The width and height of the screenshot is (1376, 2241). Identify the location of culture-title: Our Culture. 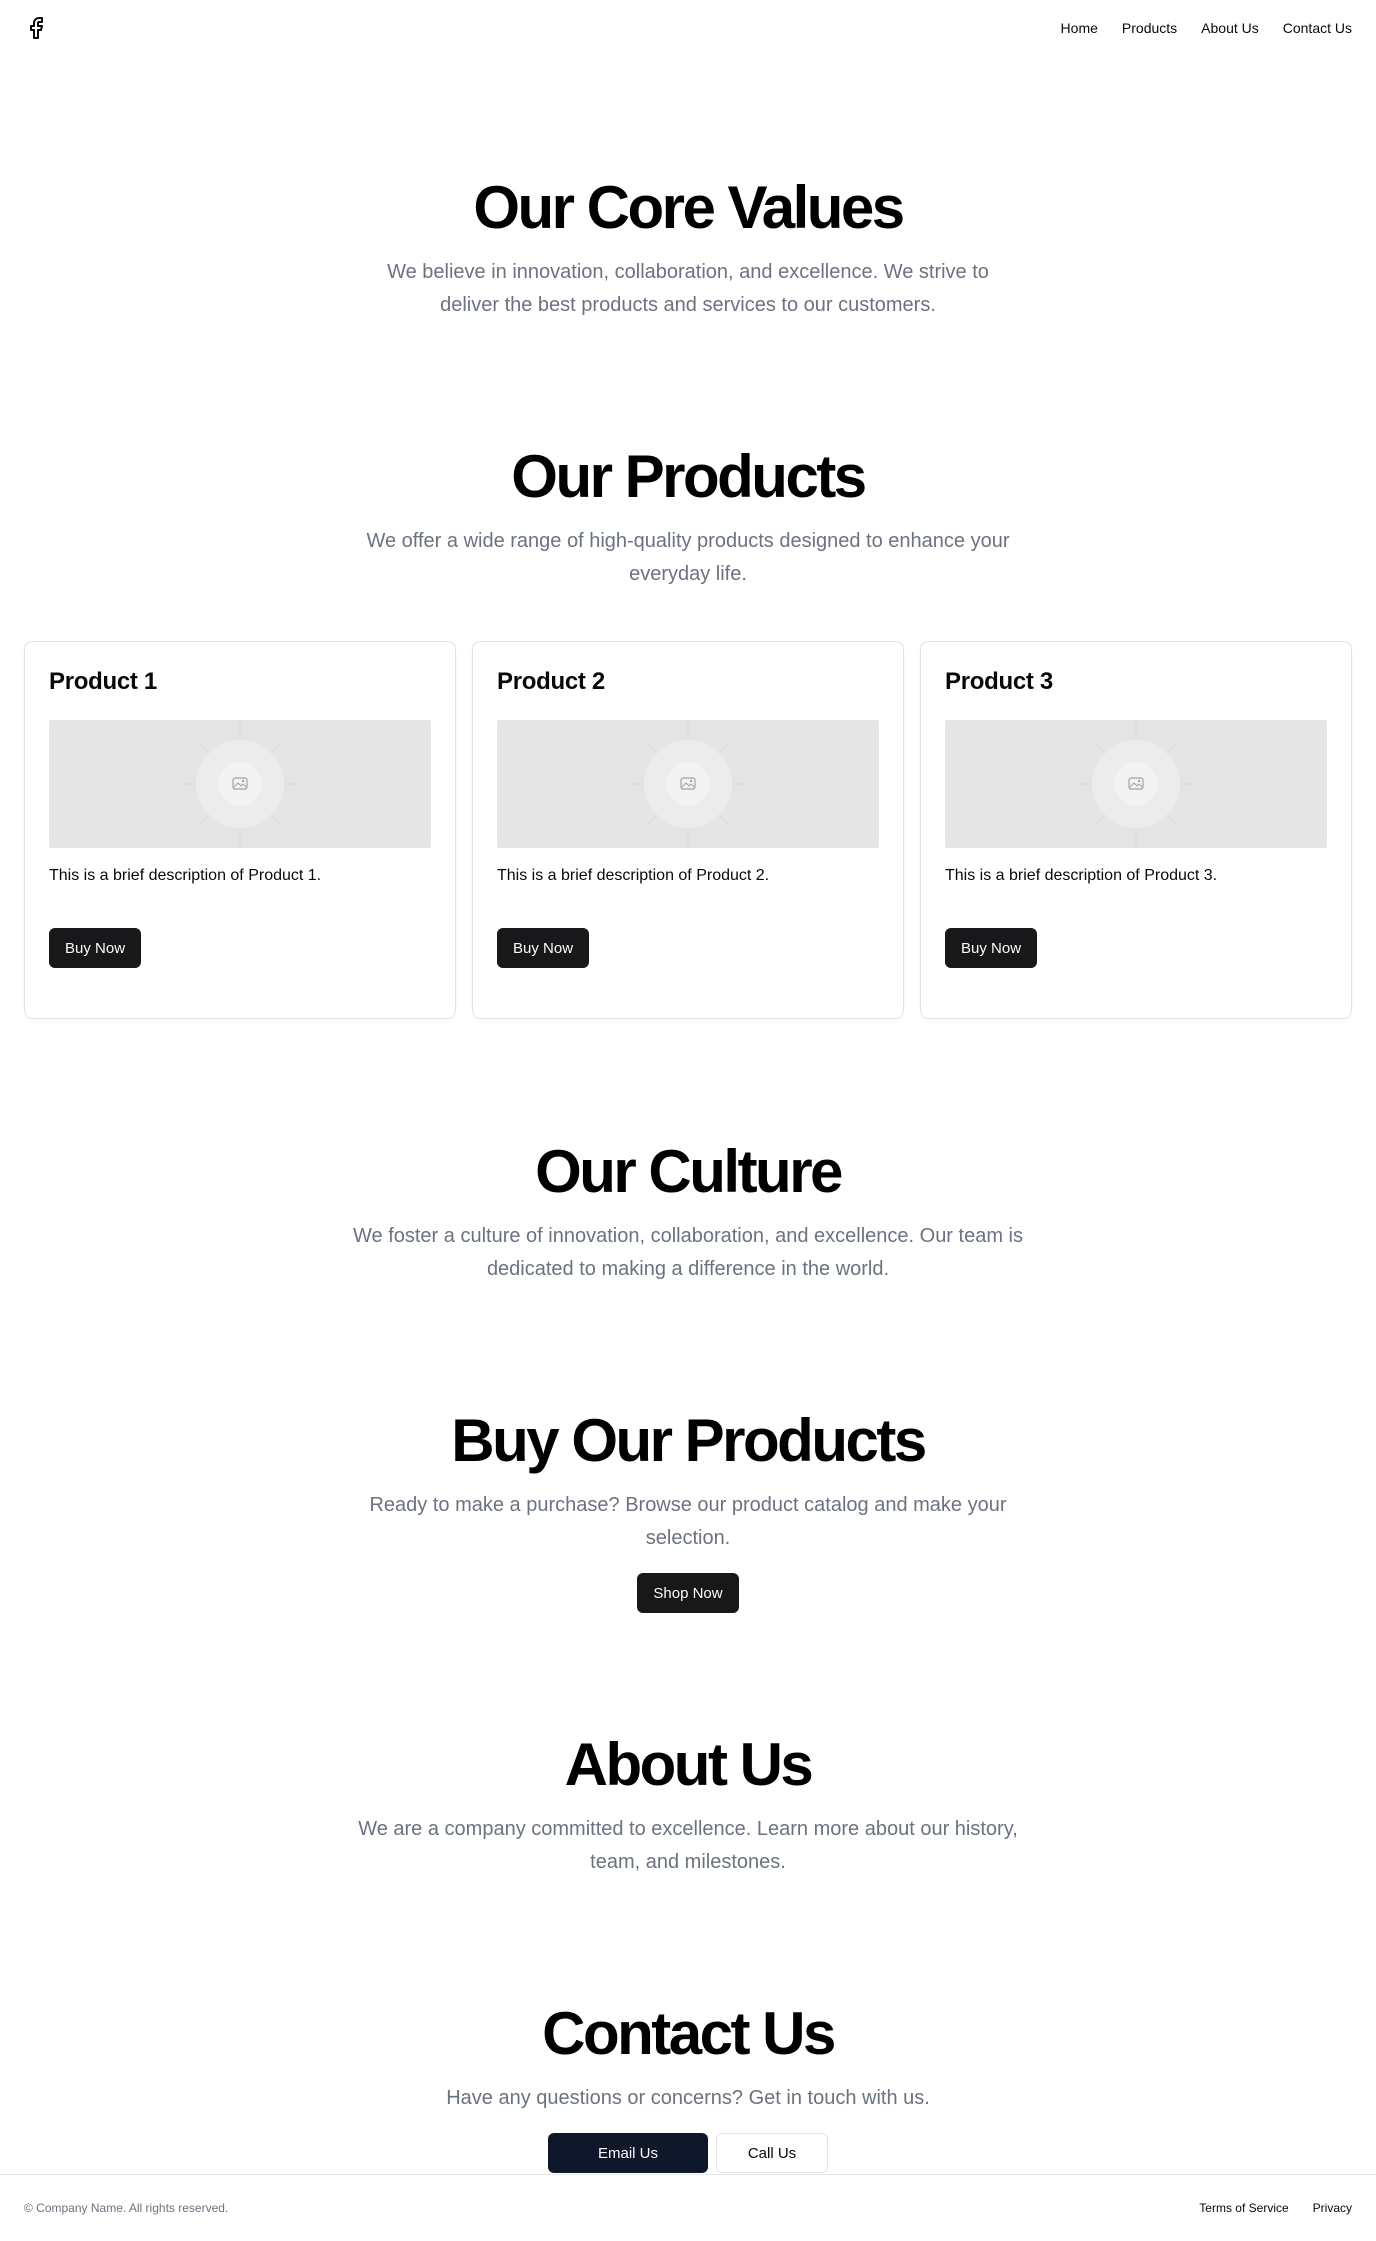
(689, 1171).